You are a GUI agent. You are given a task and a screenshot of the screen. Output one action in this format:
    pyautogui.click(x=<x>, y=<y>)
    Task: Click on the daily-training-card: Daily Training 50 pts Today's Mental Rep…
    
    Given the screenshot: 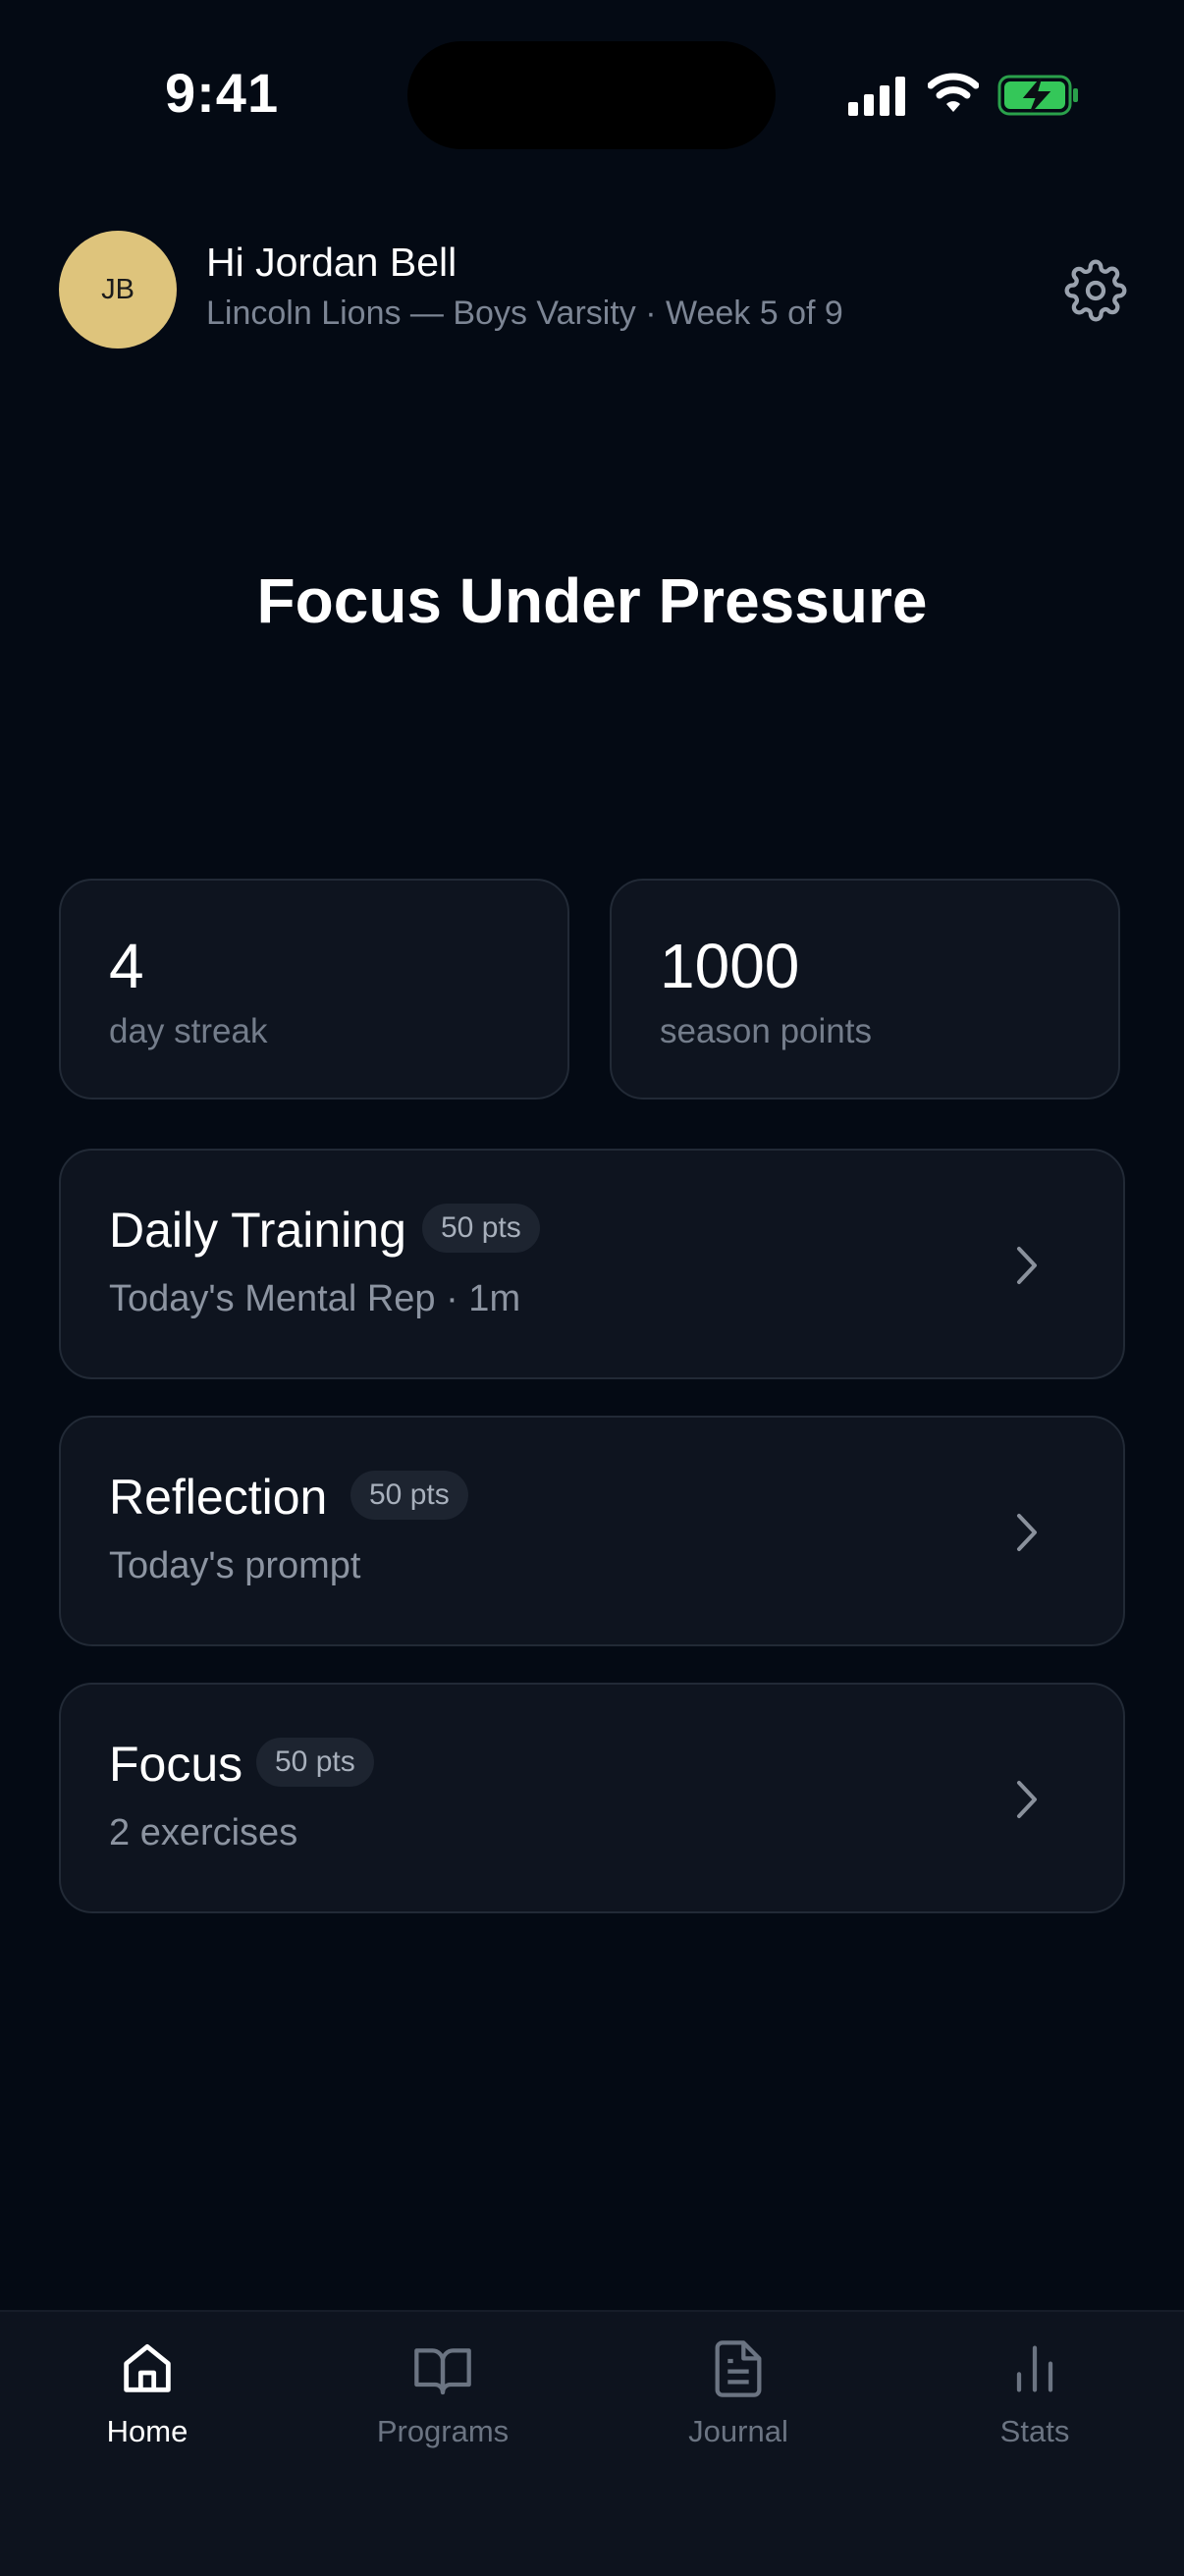 What is the action you would take?
    pyautogui.click(x=592, y=1264)
    